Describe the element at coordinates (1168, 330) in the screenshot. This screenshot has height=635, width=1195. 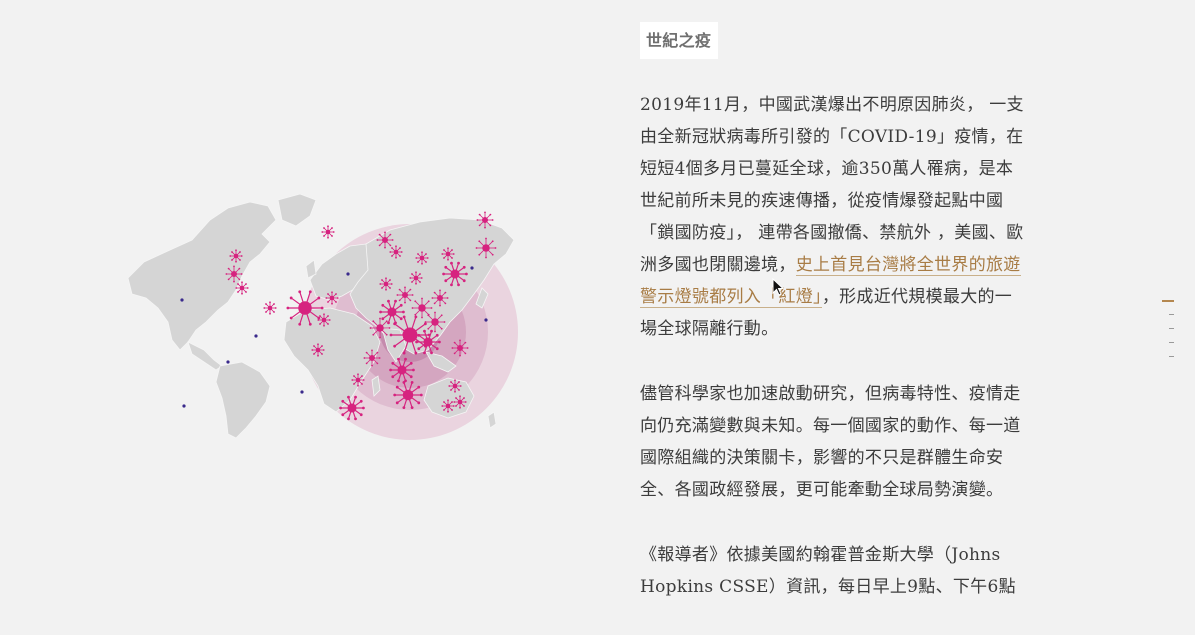
I see `section-progress-nav` at that location.